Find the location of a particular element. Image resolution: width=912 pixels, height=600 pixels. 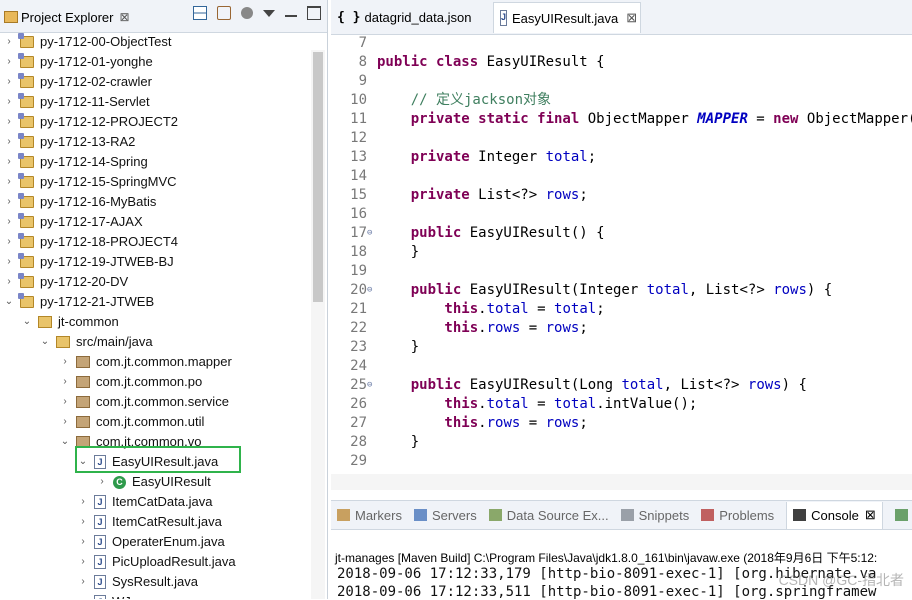

tree-item: › py-1712-11-Servlet is located at coordinates (77, 102).